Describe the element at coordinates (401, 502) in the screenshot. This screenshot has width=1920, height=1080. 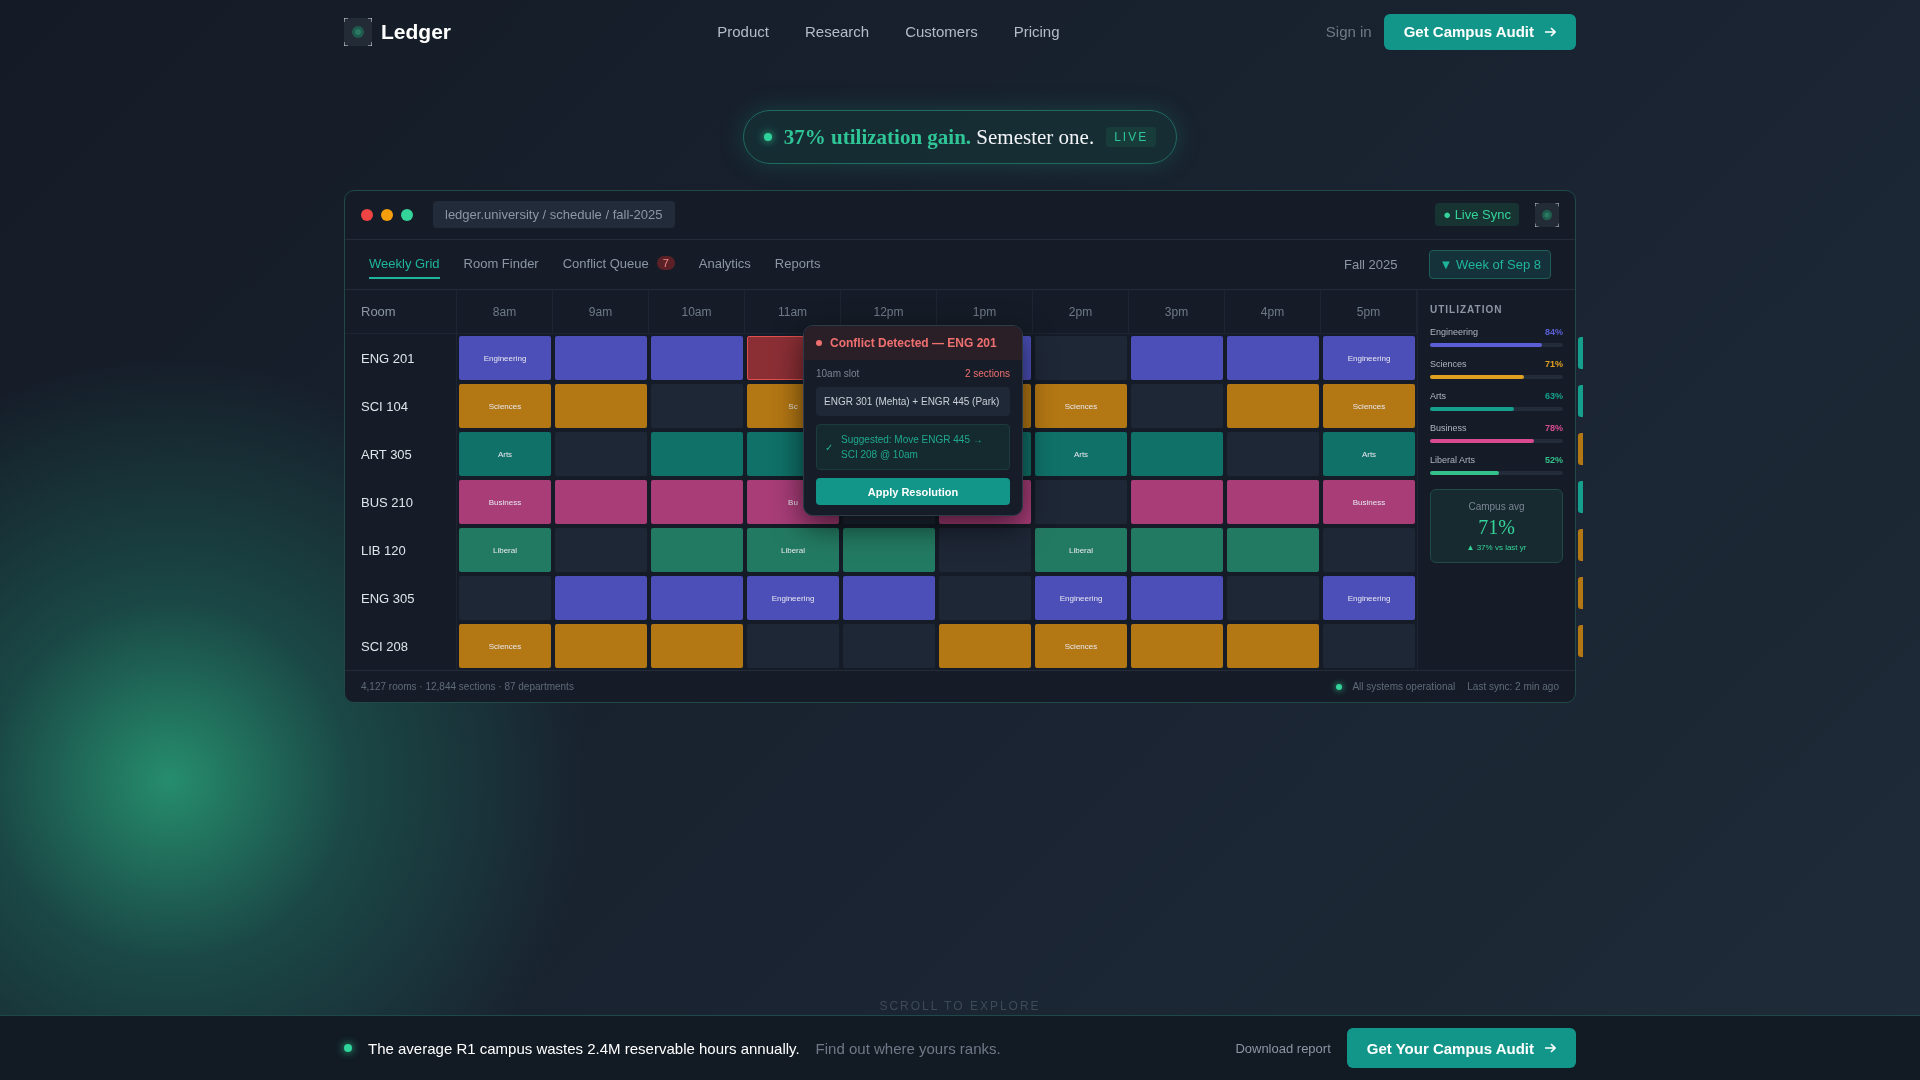
I see `room-name: BUS 210` at that location.